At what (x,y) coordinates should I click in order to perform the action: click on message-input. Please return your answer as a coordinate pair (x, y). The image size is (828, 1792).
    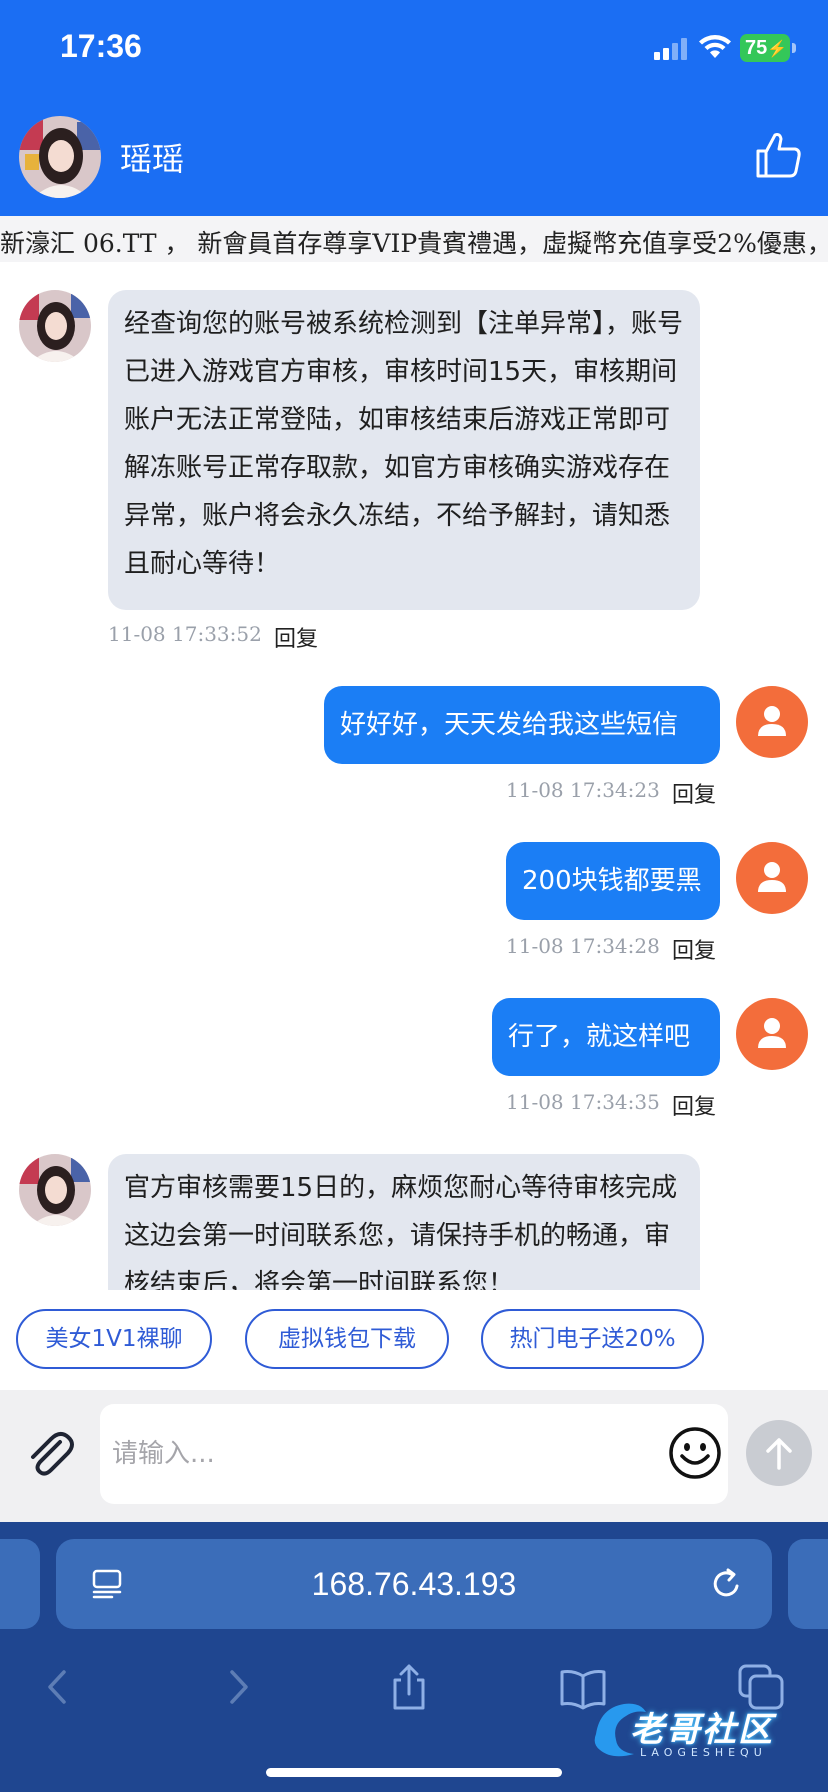
    Looking at the image, I should click on (414, 1454).